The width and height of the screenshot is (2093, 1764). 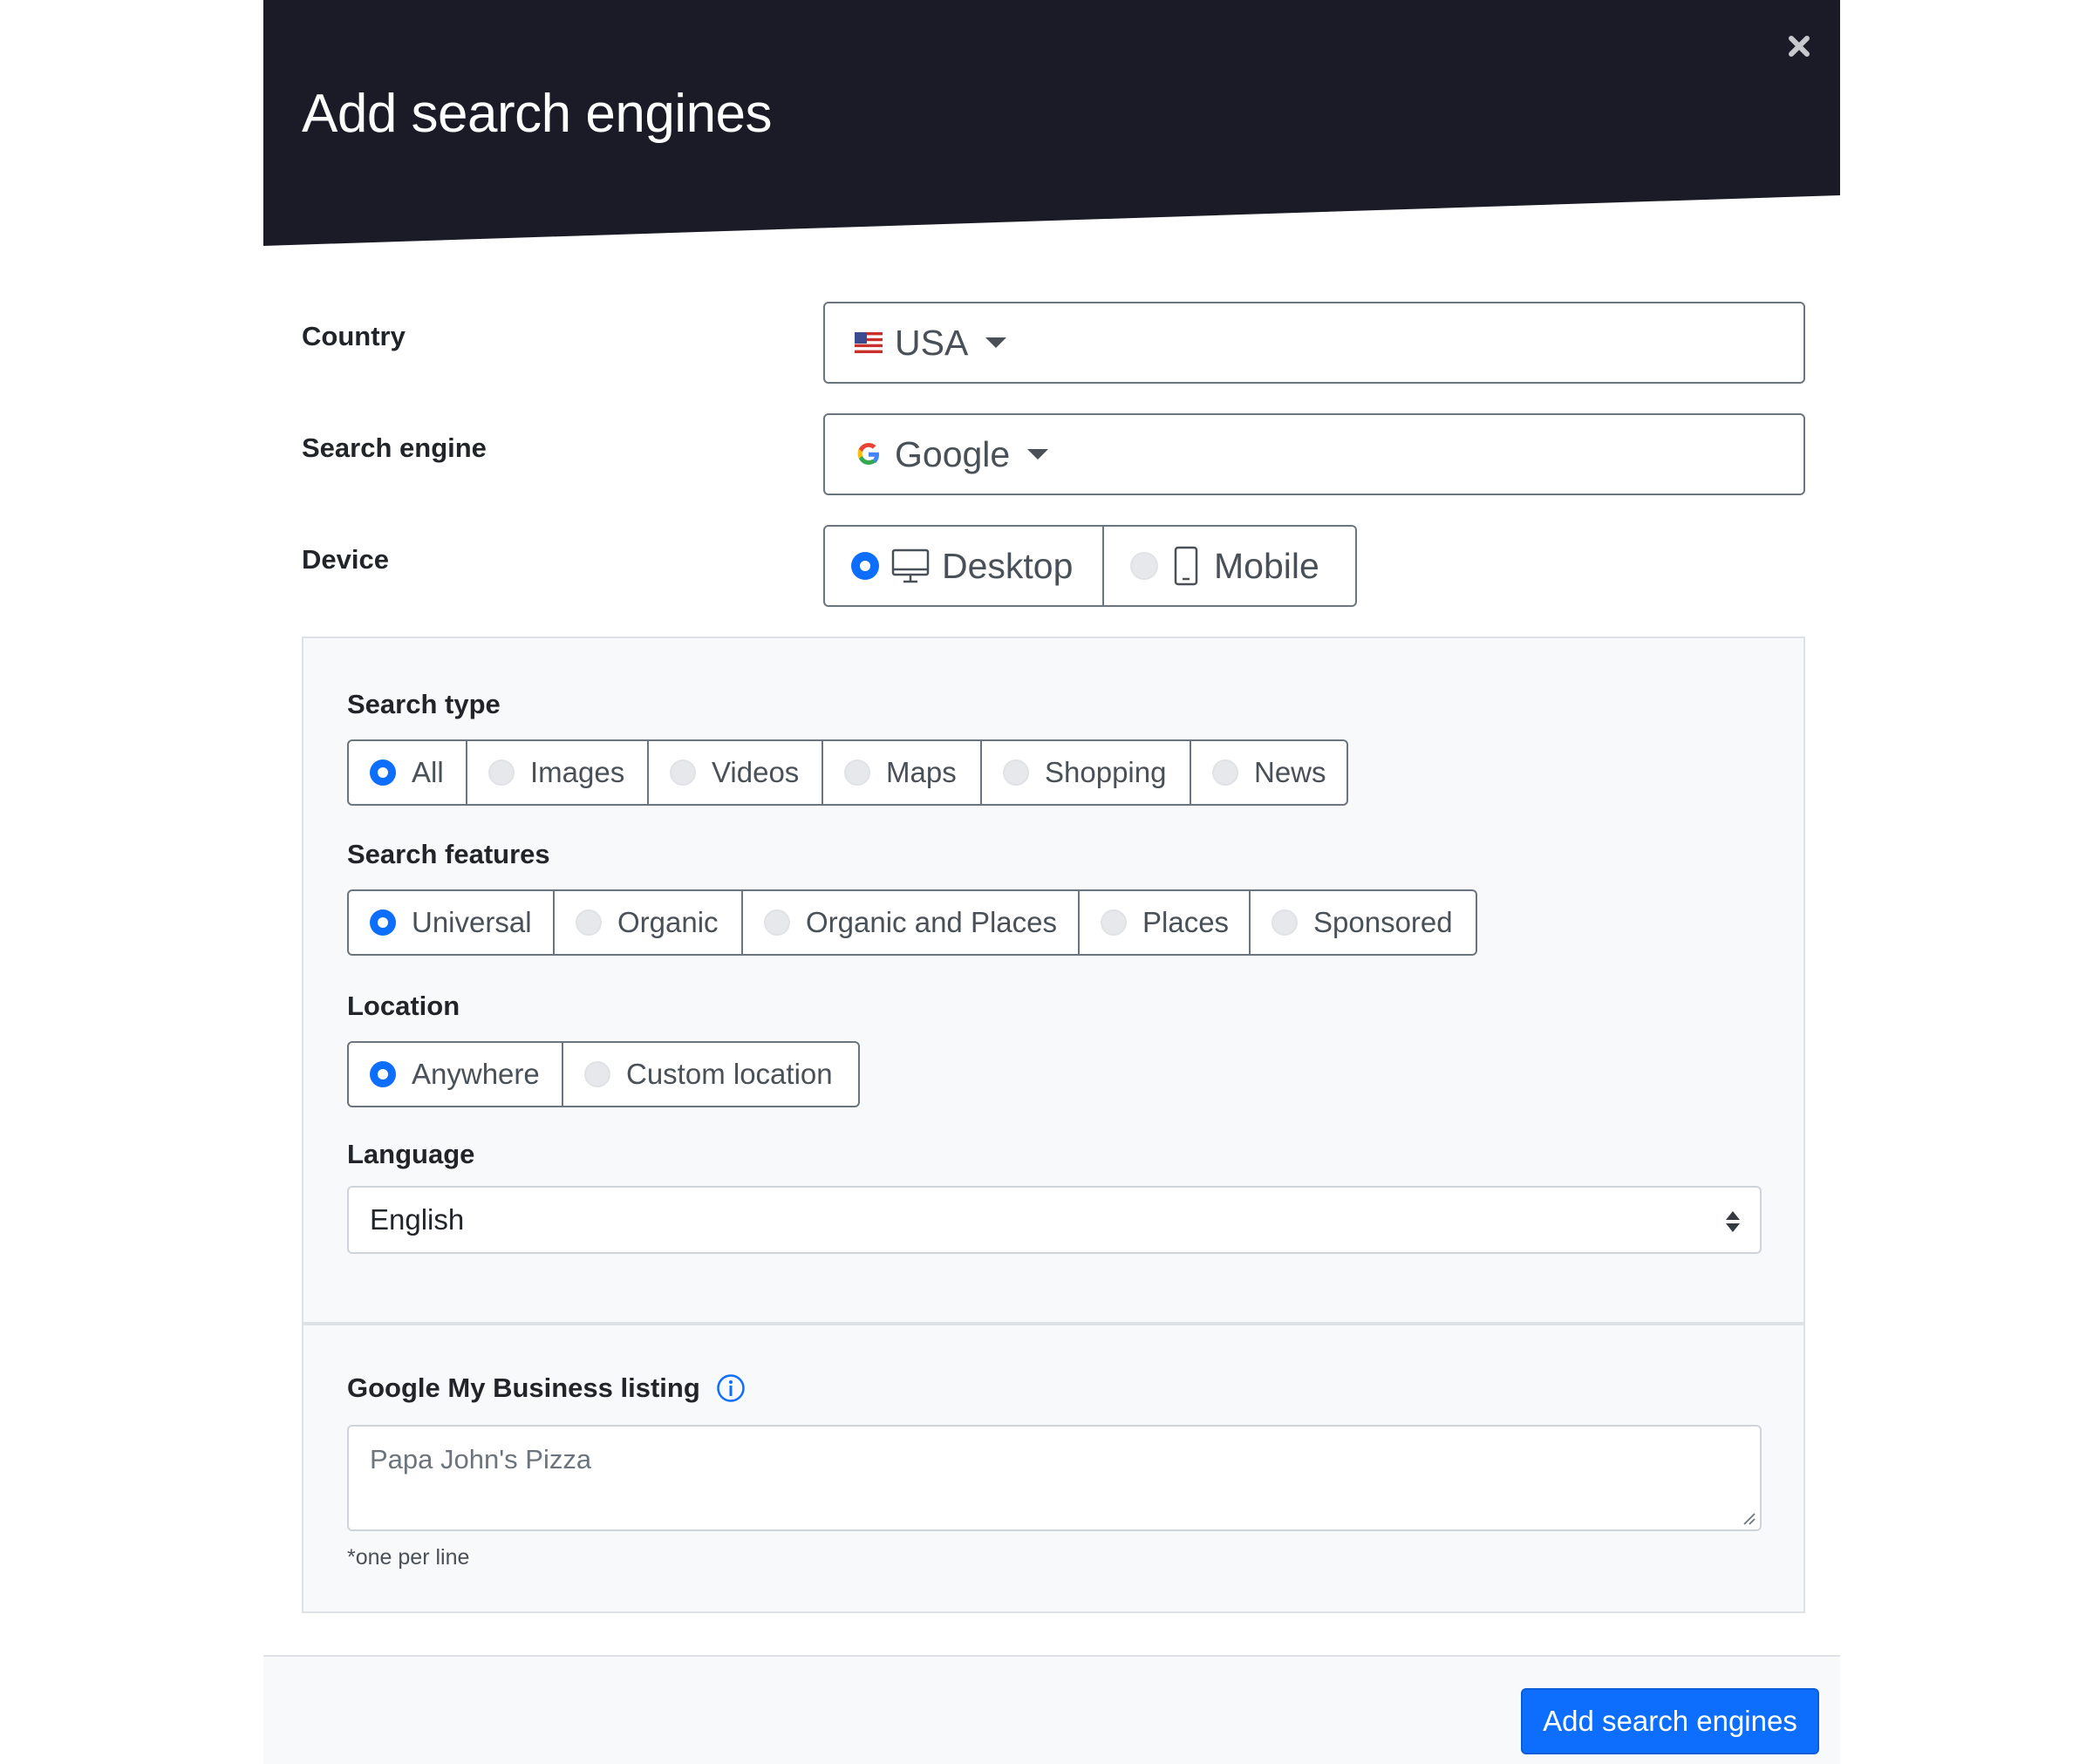 What do you see at coordinates (729, 1074) in the screenshot?
I see `option-label: Custom location` at bounding box center [729, 1074].